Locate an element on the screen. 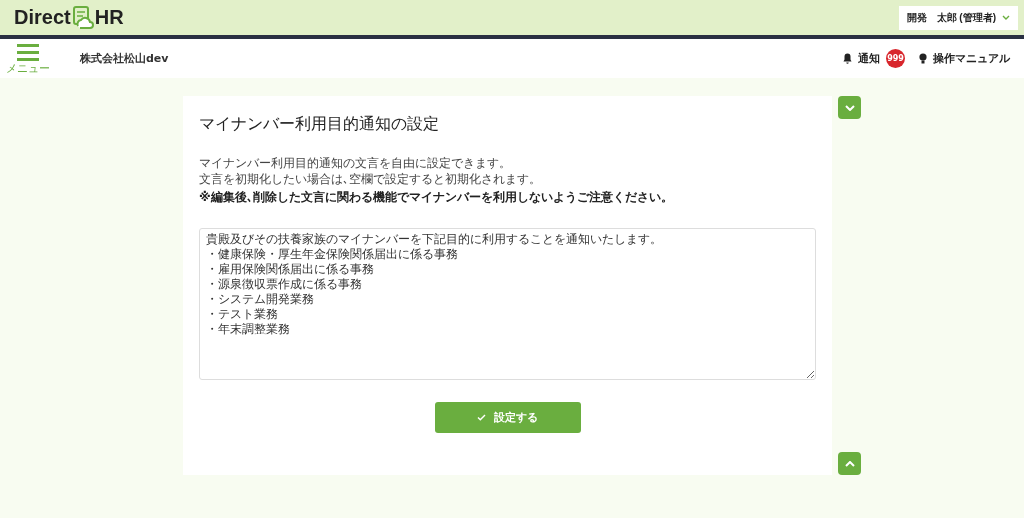 The image size is (1024, 518). scroll-down-button is located at coordinates (849, 107).